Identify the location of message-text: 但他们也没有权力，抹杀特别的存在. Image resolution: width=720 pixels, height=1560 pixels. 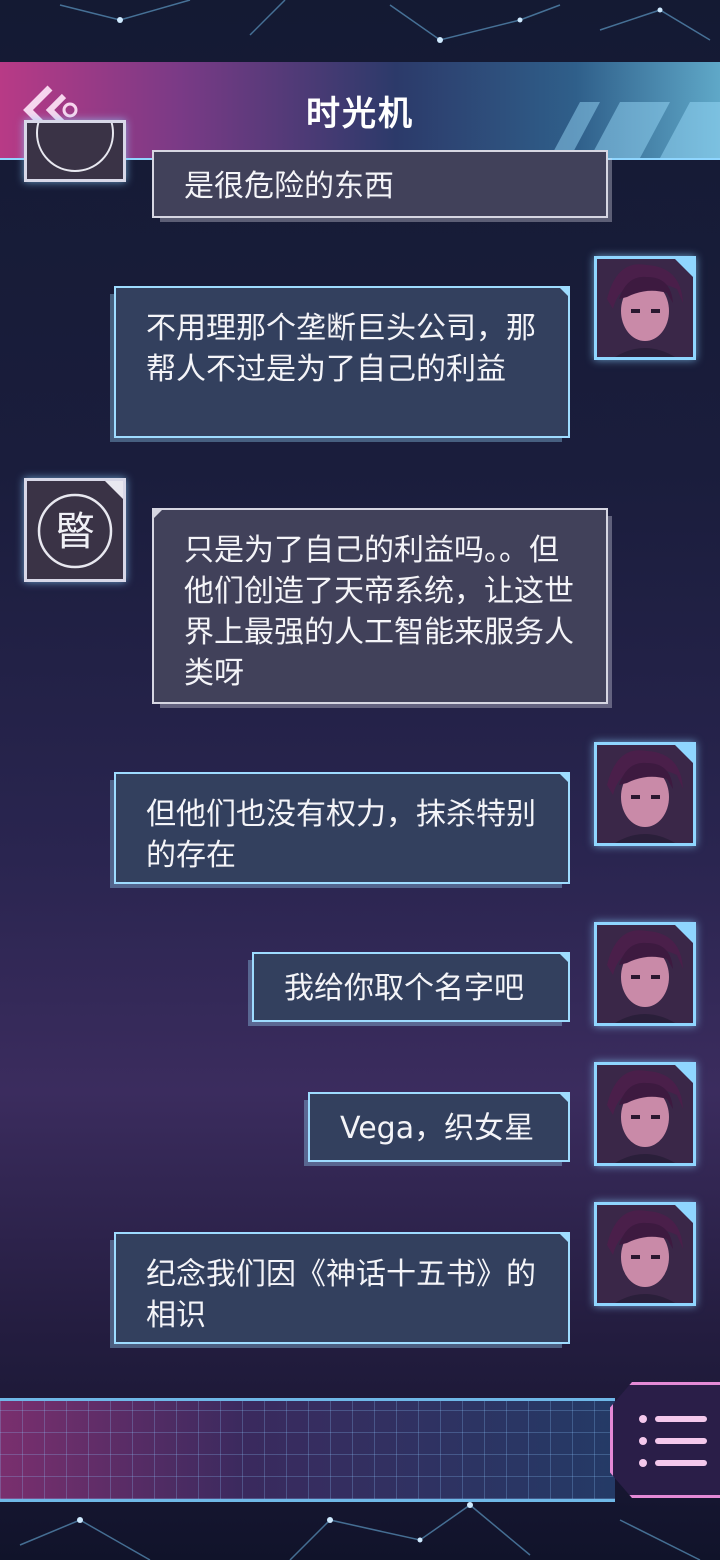
(341, 835).